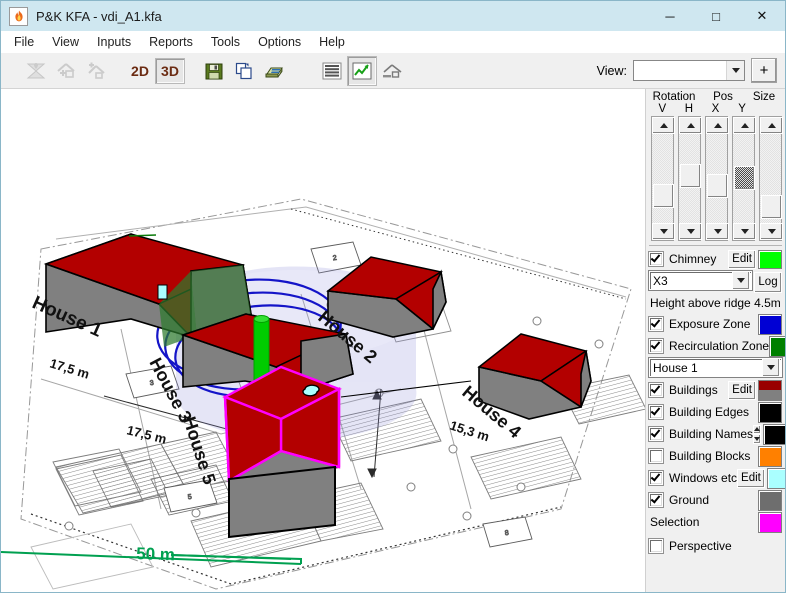  Describe the element at coordinates (674, 97) in the screenshot. I see `rotation-group-label: Rotation` at that location.